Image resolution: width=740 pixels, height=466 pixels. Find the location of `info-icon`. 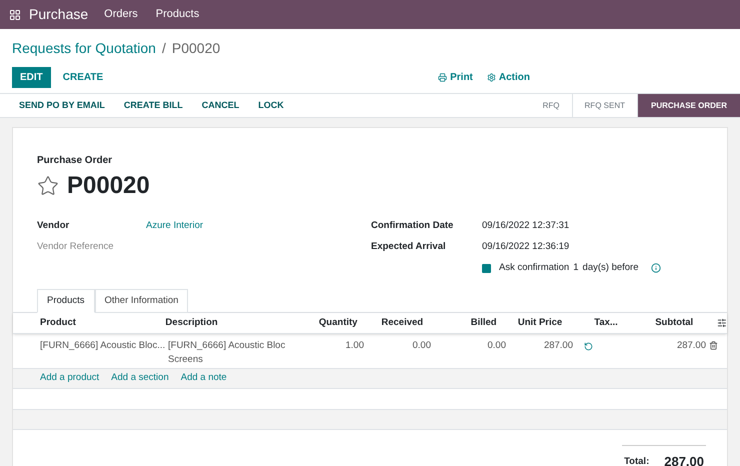

info-icon is located at coordinates (655, 268).